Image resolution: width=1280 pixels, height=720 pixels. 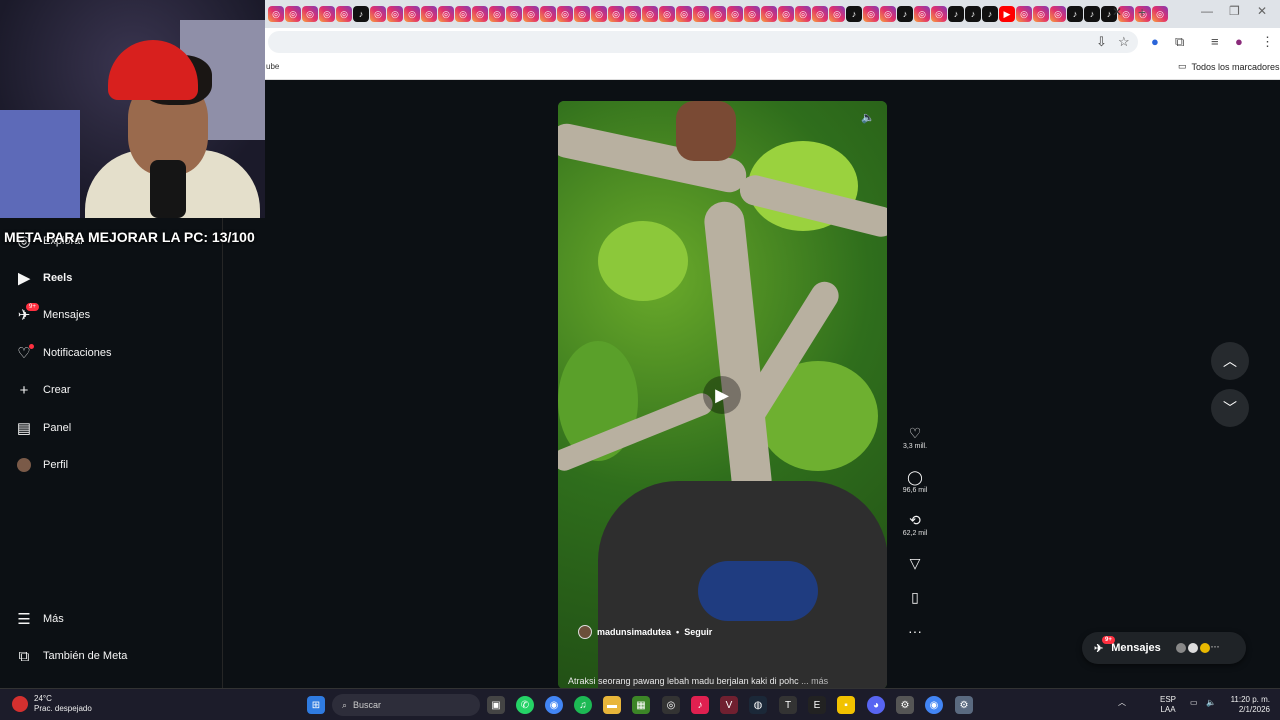 What do you see at coordinates (758, 705) in the screenshot?
I see `steam-icon: ◍` at bounding box center [758, 705].